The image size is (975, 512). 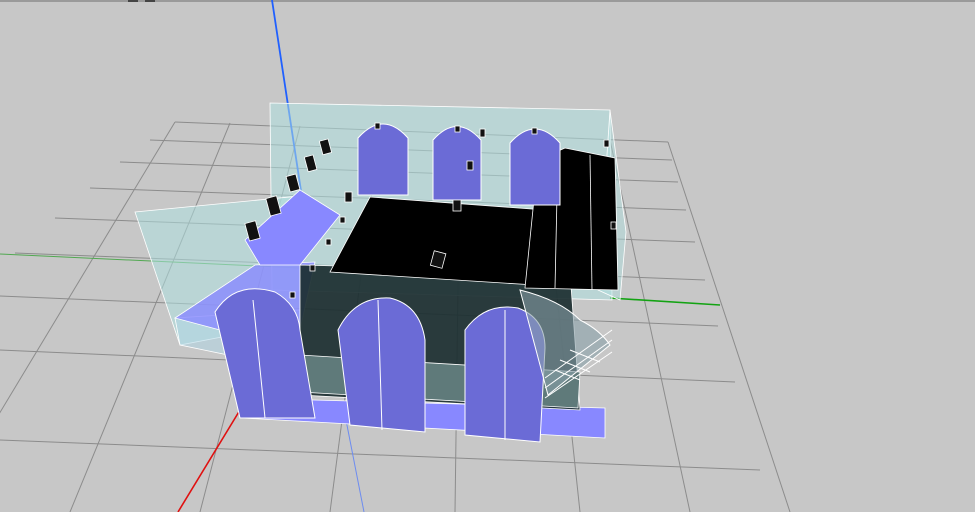 I want to click on x-axis, so click(x=209, y=460).